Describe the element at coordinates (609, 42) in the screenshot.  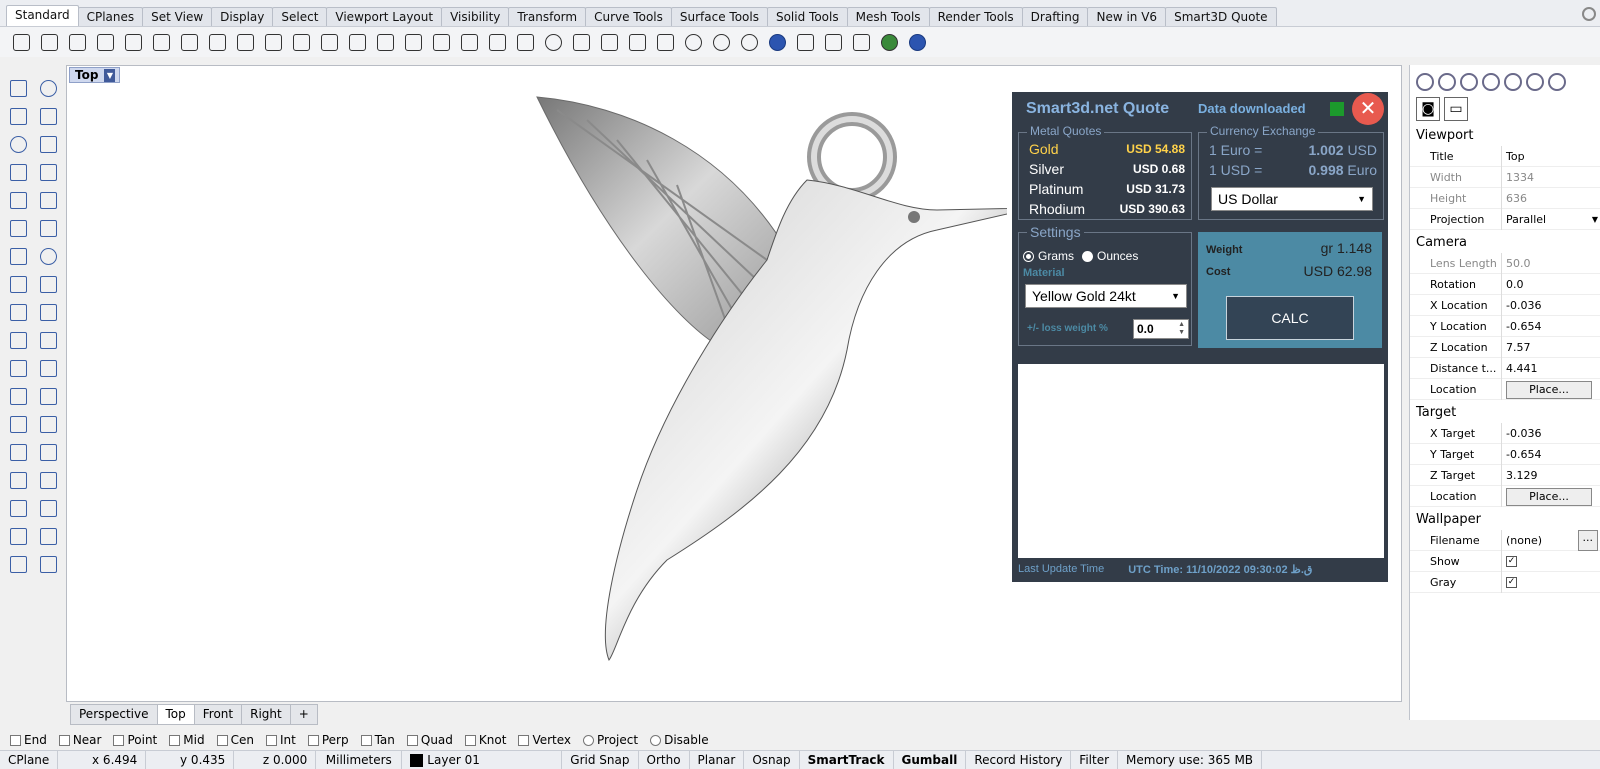
I see `light-icon` at that location.